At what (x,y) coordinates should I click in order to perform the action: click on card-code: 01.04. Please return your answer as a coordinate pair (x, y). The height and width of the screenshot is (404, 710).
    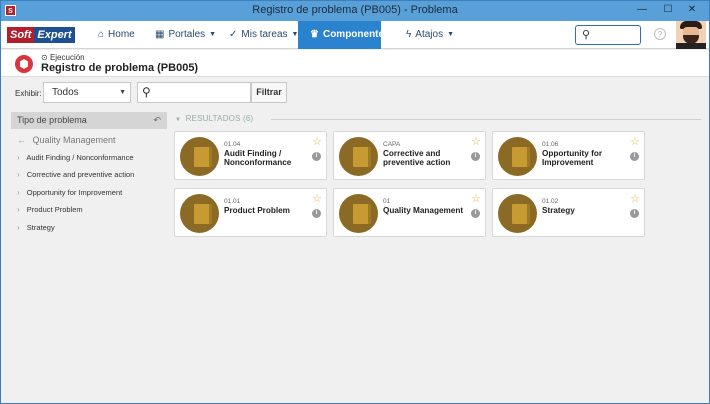
    Looking at the image, I should click on (232, 144).